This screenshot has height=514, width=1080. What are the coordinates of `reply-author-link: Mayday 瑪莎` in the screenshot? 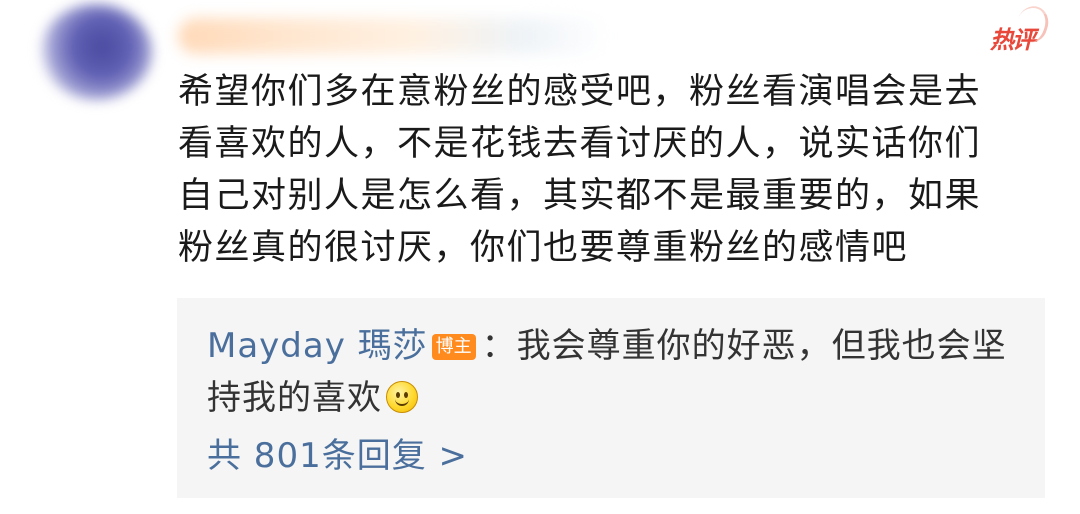 It's located at (317, 346).